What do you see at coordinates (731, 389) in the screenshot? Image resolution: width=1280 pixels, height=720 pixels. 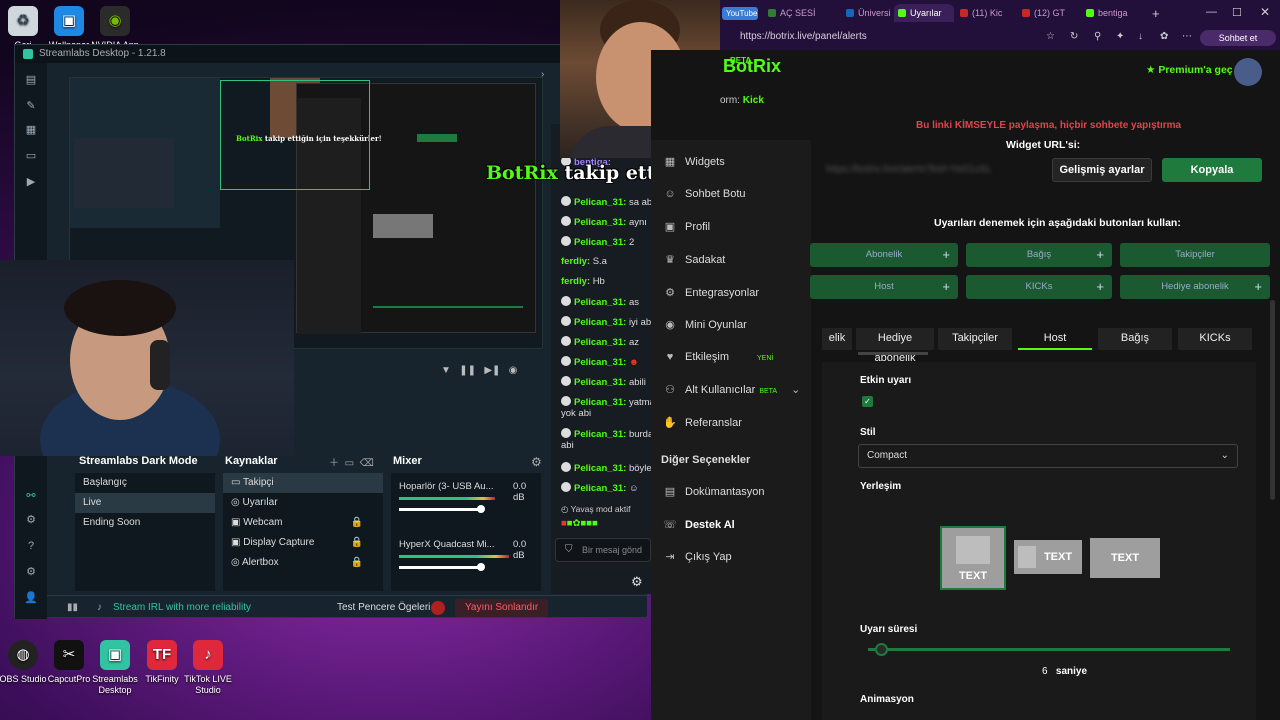 I see `nav-sub-users: ⚇ Alt Kullanıcılar BETA ⌄` at bounding box center [731, 389].